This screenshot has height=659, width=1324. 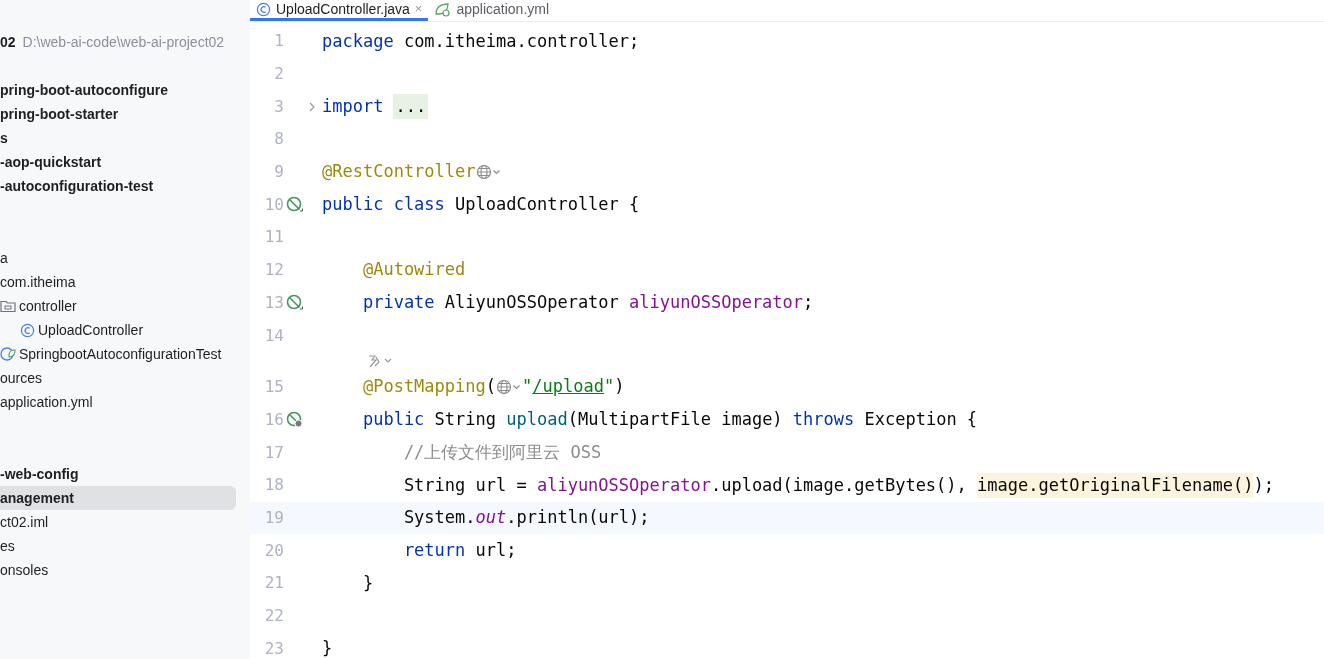 I want to click on tree-item: SpringbootAutoconfigurationTest, so click(x=118, y=354).